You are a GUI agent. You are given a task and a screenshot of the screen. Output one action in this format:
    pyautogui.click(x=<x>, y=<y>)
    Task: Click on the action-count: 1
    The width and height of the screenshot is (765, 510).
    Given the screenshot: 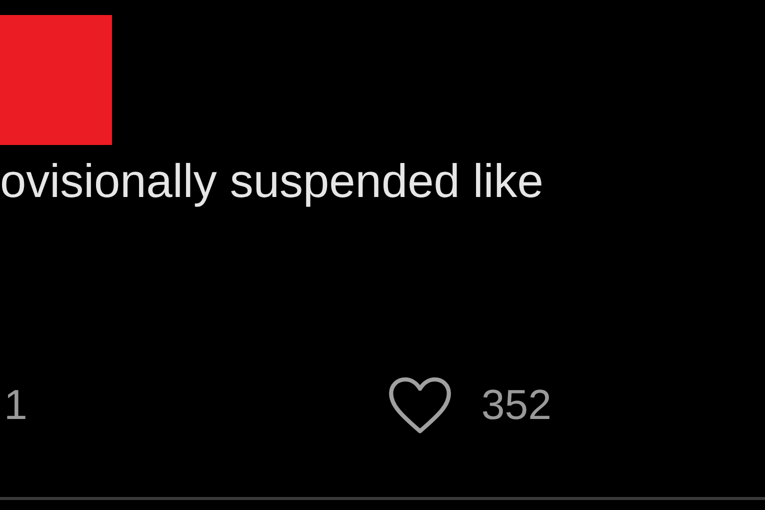 What is the action you would take?
    pyautogui.click(x=16, y=405)
    